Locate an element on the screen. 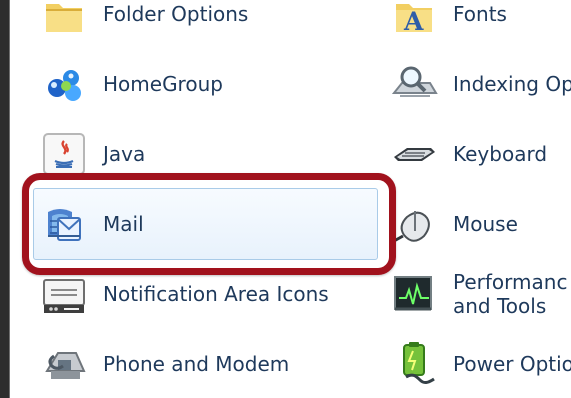 The width and height of the screenshot is (571, 398). control-panel-item-performance-information-and-tools: Performanc and Tools is located at coordinates (478, 294).